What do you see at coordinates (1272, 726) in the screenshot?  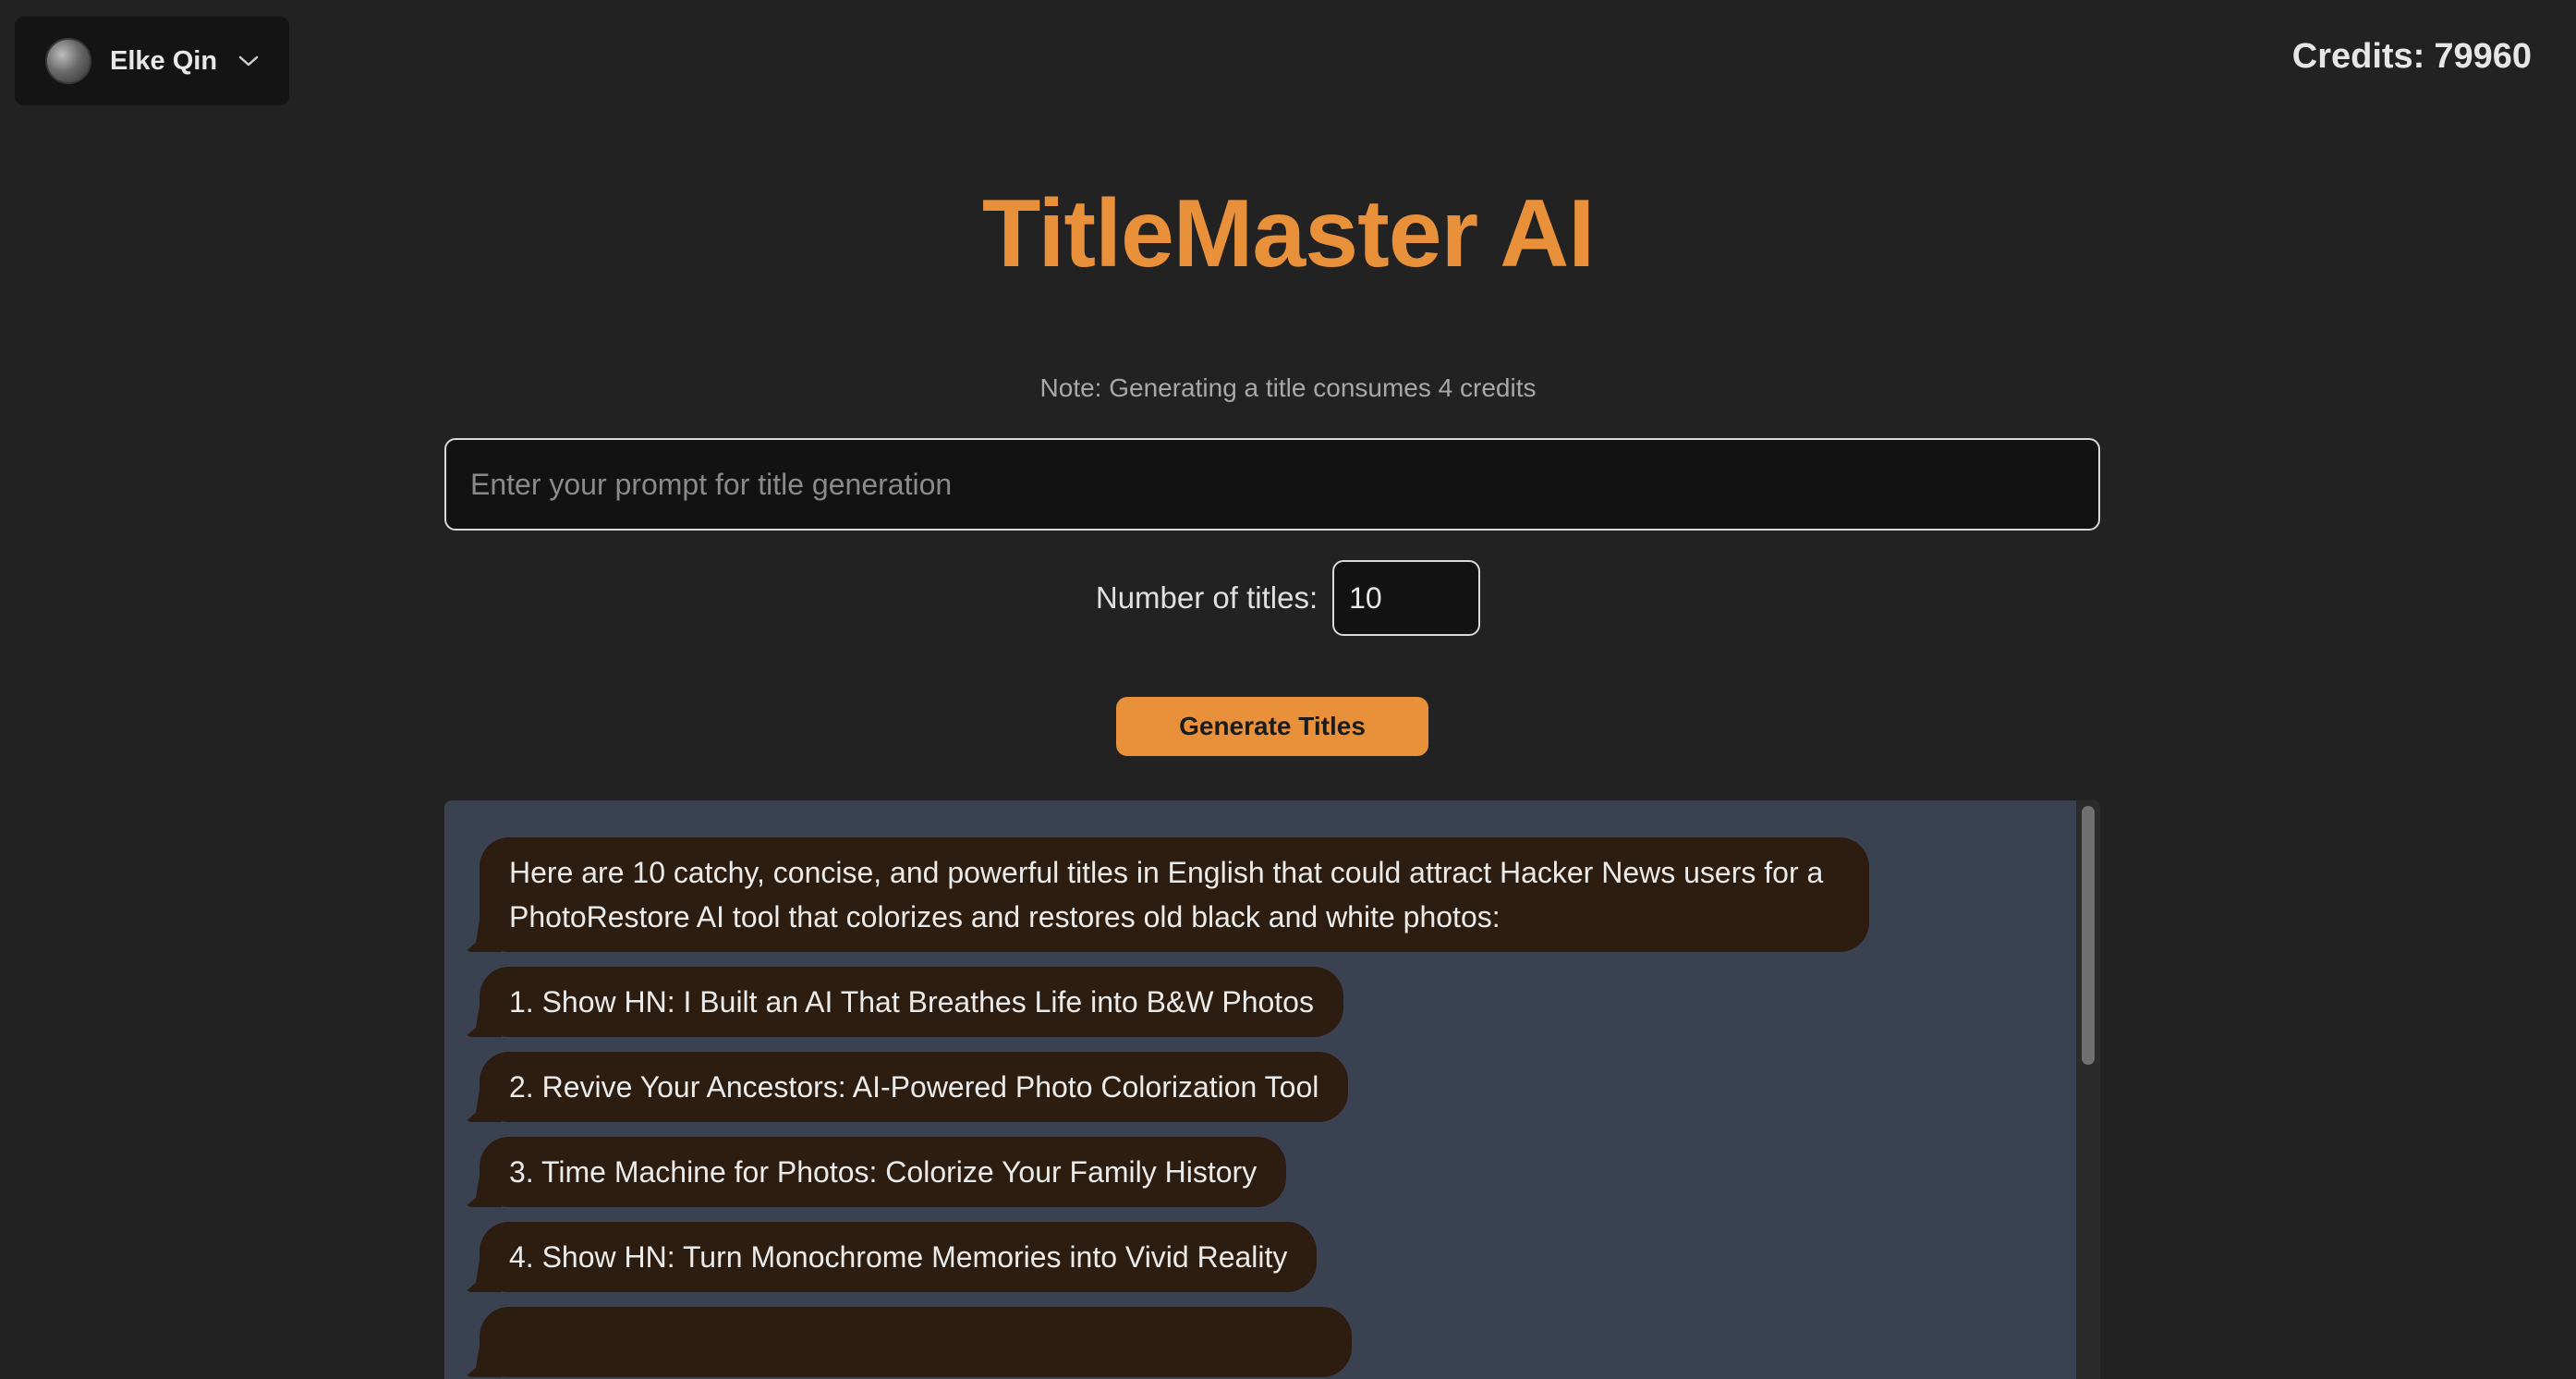 I see `generate-titles-button: Generate Titles` at bounding box center [1272, 726].